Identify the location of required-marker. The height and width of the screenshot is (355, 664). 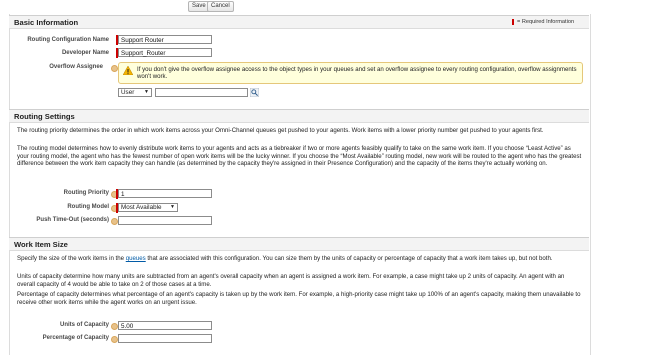
(513, 22).